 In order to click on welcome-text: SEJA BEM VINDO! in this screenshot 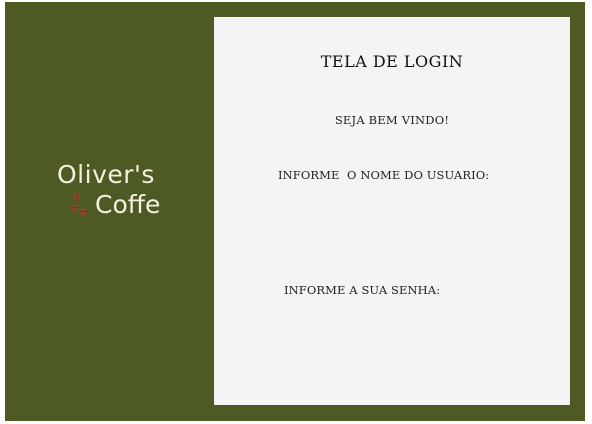, I will do `click(392, 120)`.